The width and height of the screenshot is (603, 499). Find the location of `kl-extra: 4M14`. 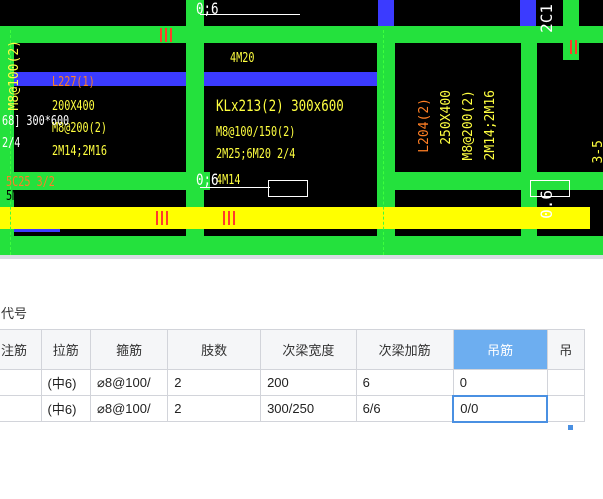

kl-extra: 4M14 is located at coordinates (228, 180).